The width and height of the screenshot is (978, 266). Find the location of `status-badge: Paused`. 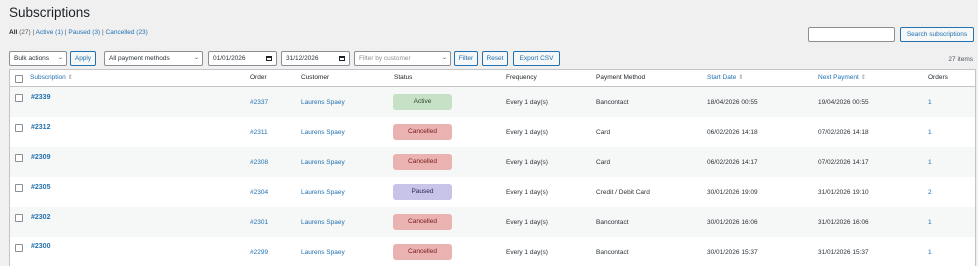

status-badge: Paused is located at coordinates (422, 192).